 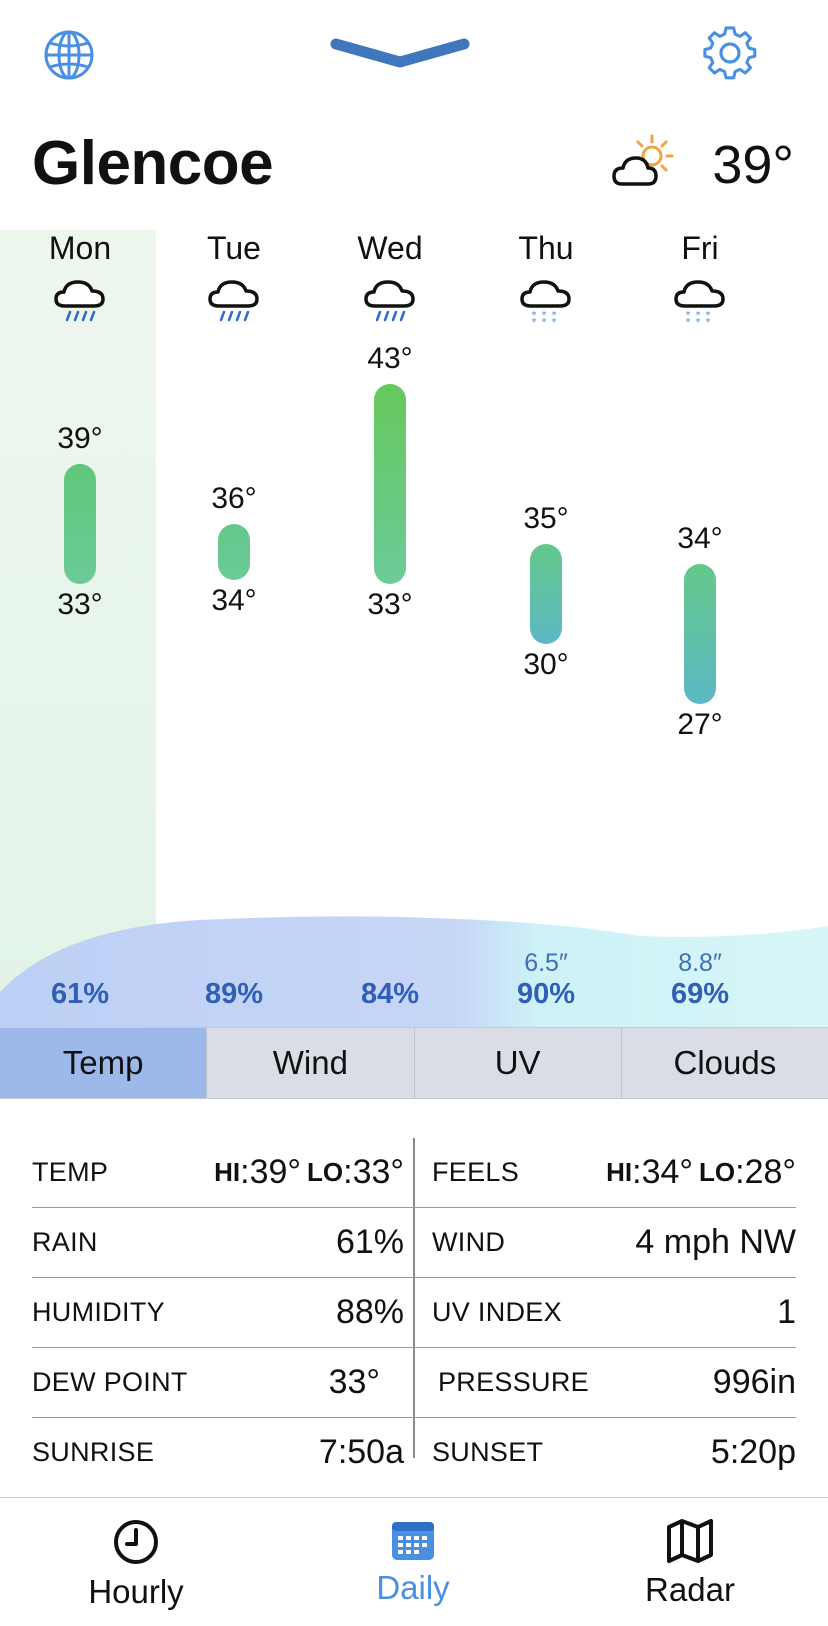 I want to click on details-row-humidity: HUMIDITY 88% UV INDEX 1, so click(x=414, y=1313).